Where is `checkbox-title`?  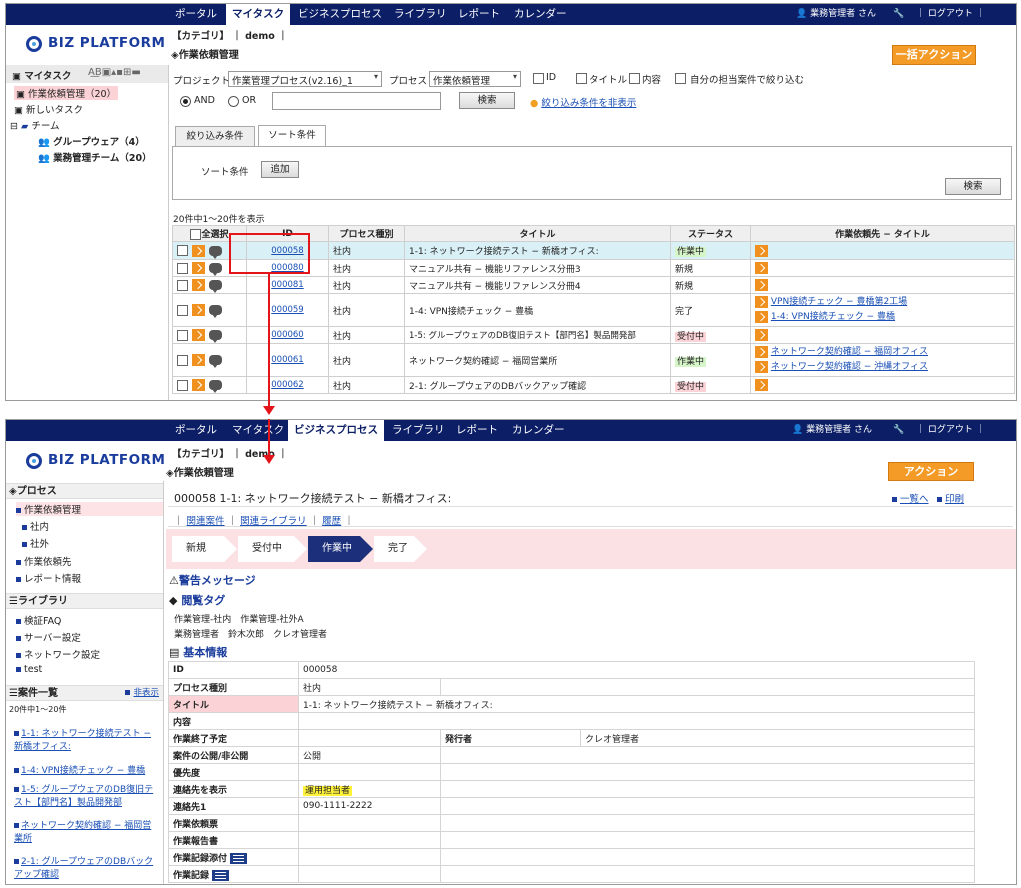
checkbox-title is located at coordinates (581, 78).